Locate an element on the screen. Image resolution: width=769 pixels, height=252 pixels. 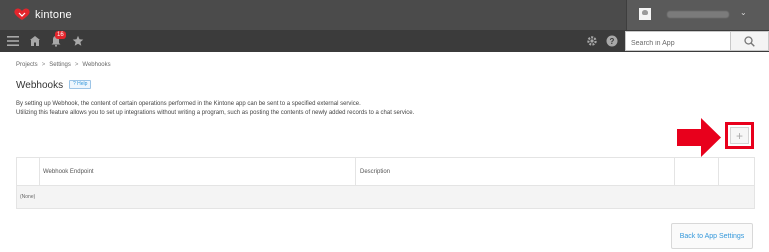
kintone-logo-icon is located at coordinates (22, 14).